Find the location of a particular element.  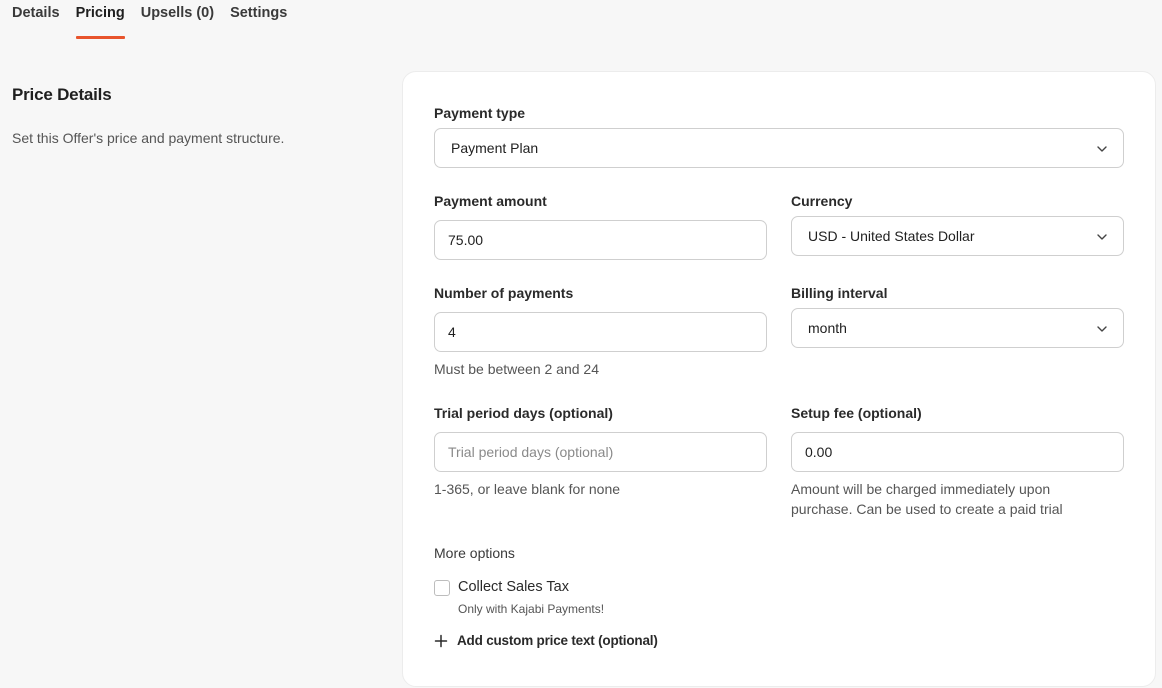

tab-details: Details is located at coordinates (36, 20).